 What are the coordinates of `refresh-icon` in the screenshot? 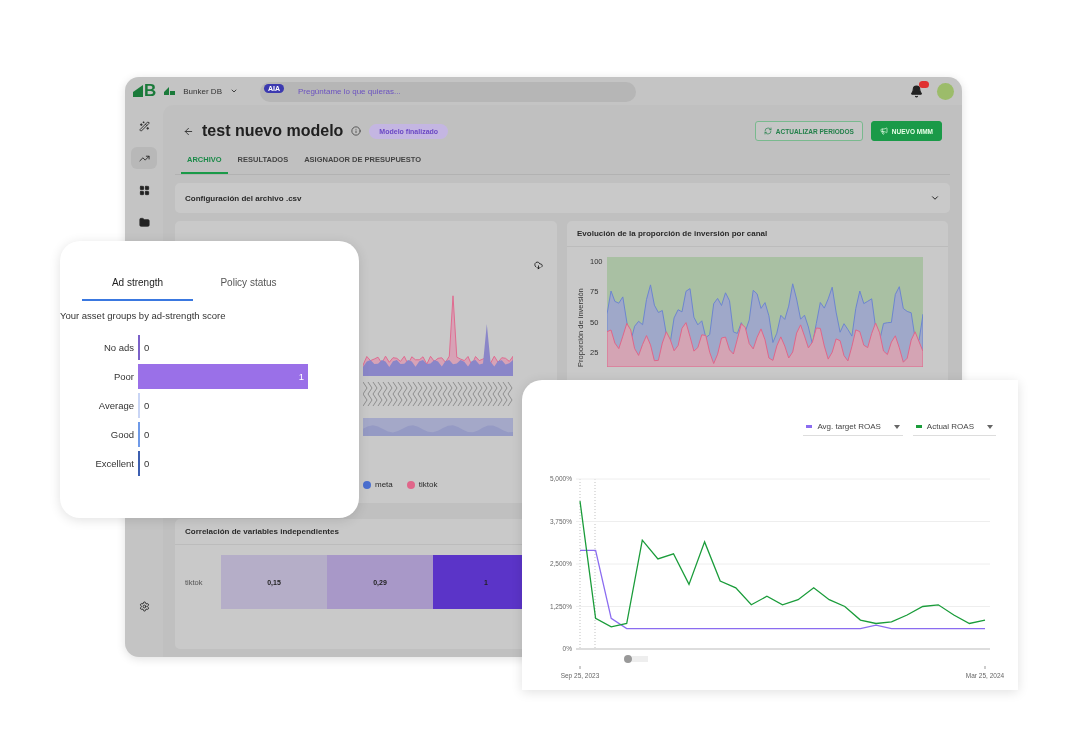 It's located at (767, 131).